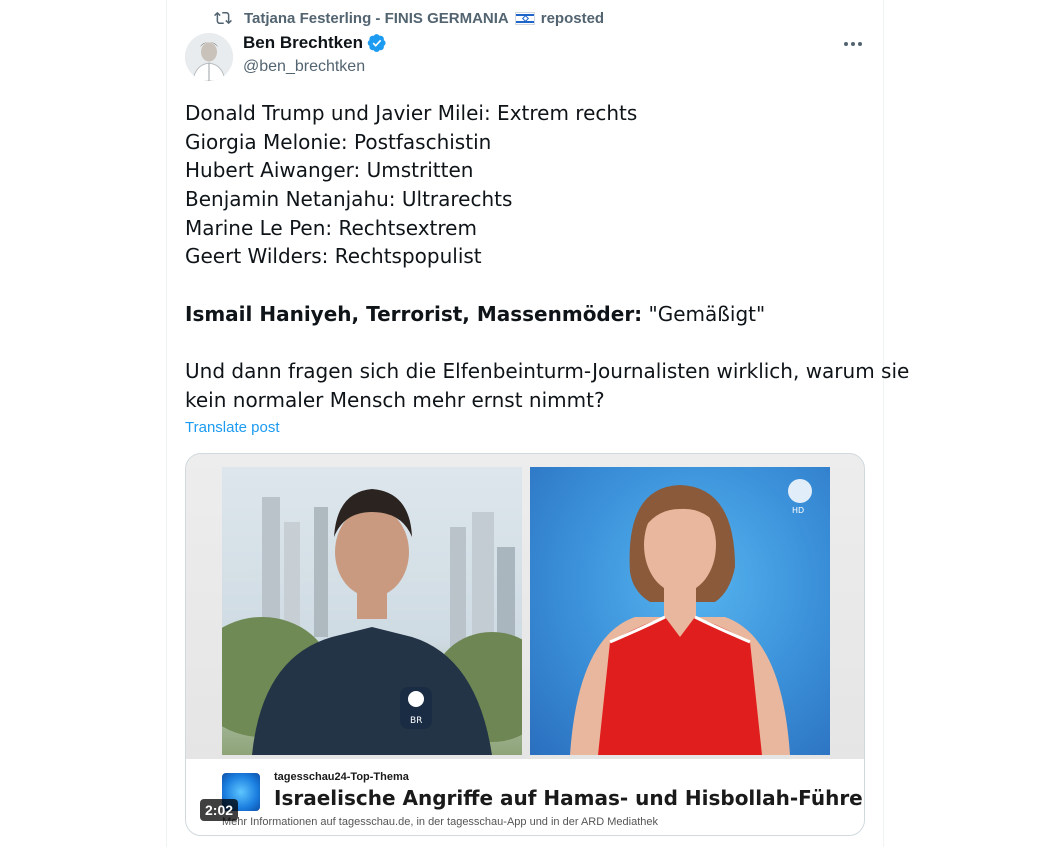 This screenshot has width=1050, height=847. Describe the element at coordinates (416, 721) in the screenshot. I see `mic-label: BR` at that location.